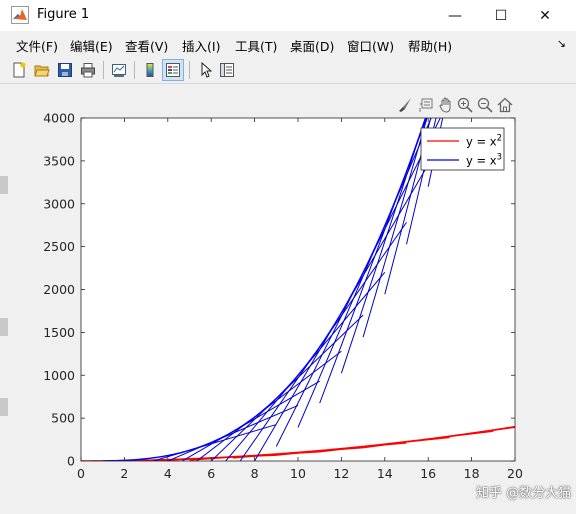 This screenshot has height=514, width=576. I want to click on zoom-in-button, so click(465, 105).